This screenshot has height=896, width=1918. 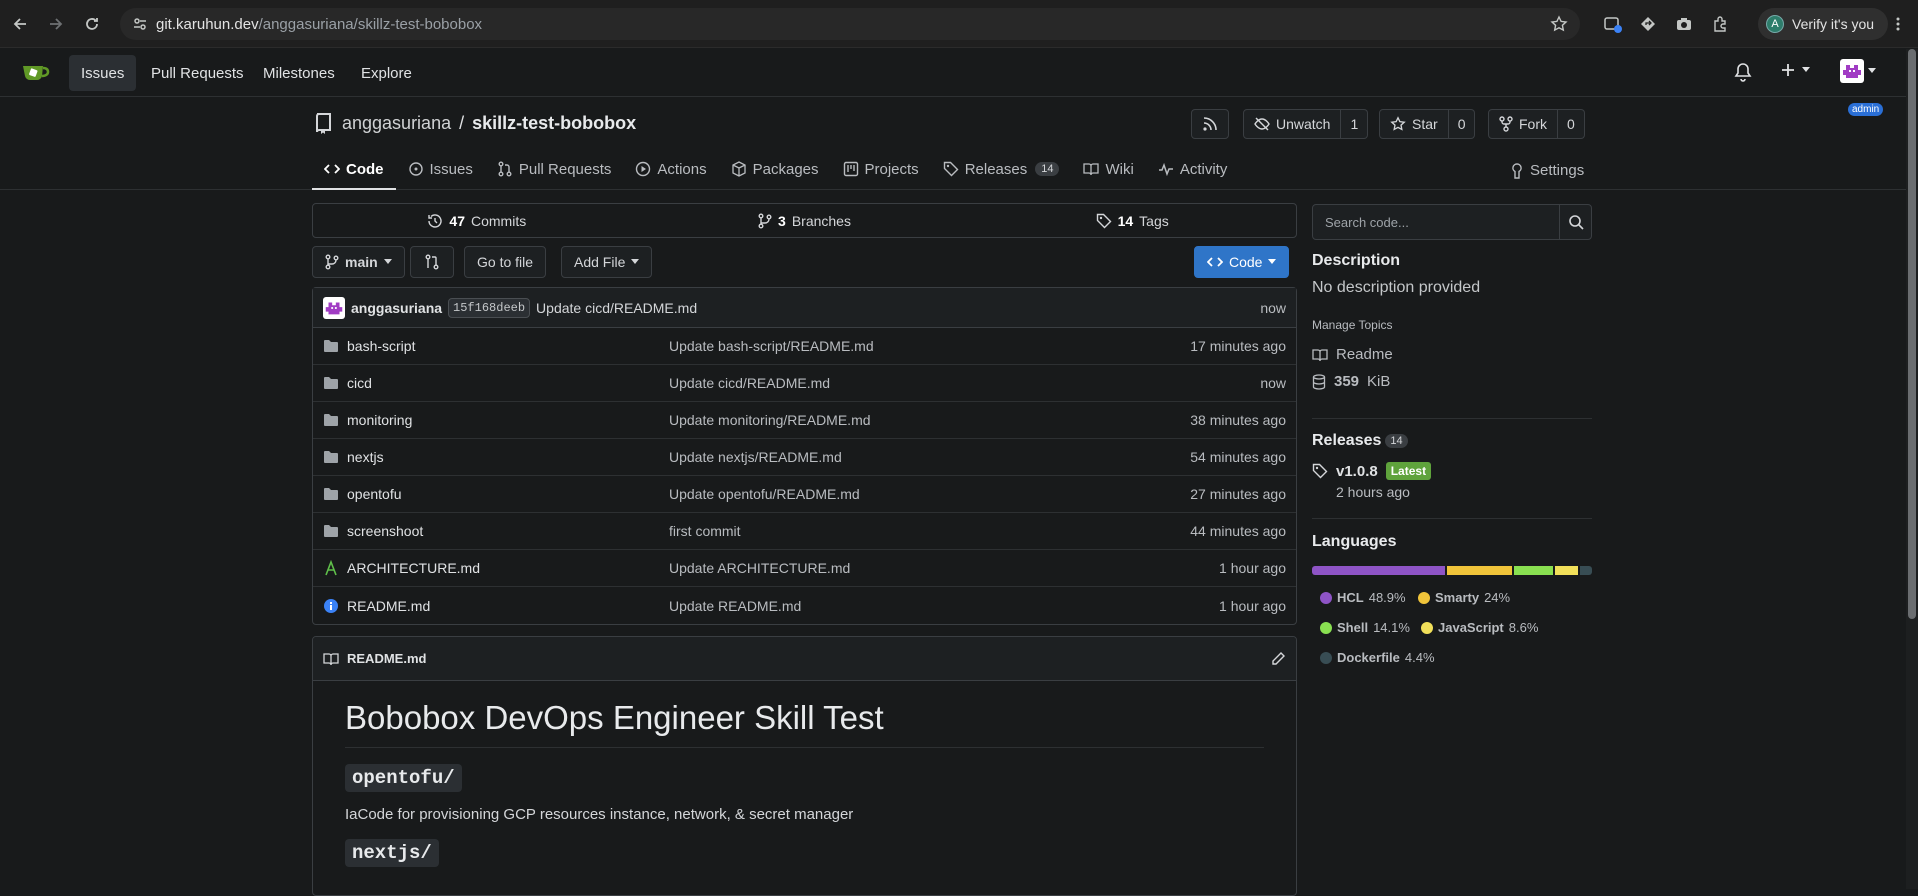 What do you see at coordinates (771, 346) in the screenshot?
I see `file-commit-message: Update bash-script/README.md` at bounding box center [771, 346].